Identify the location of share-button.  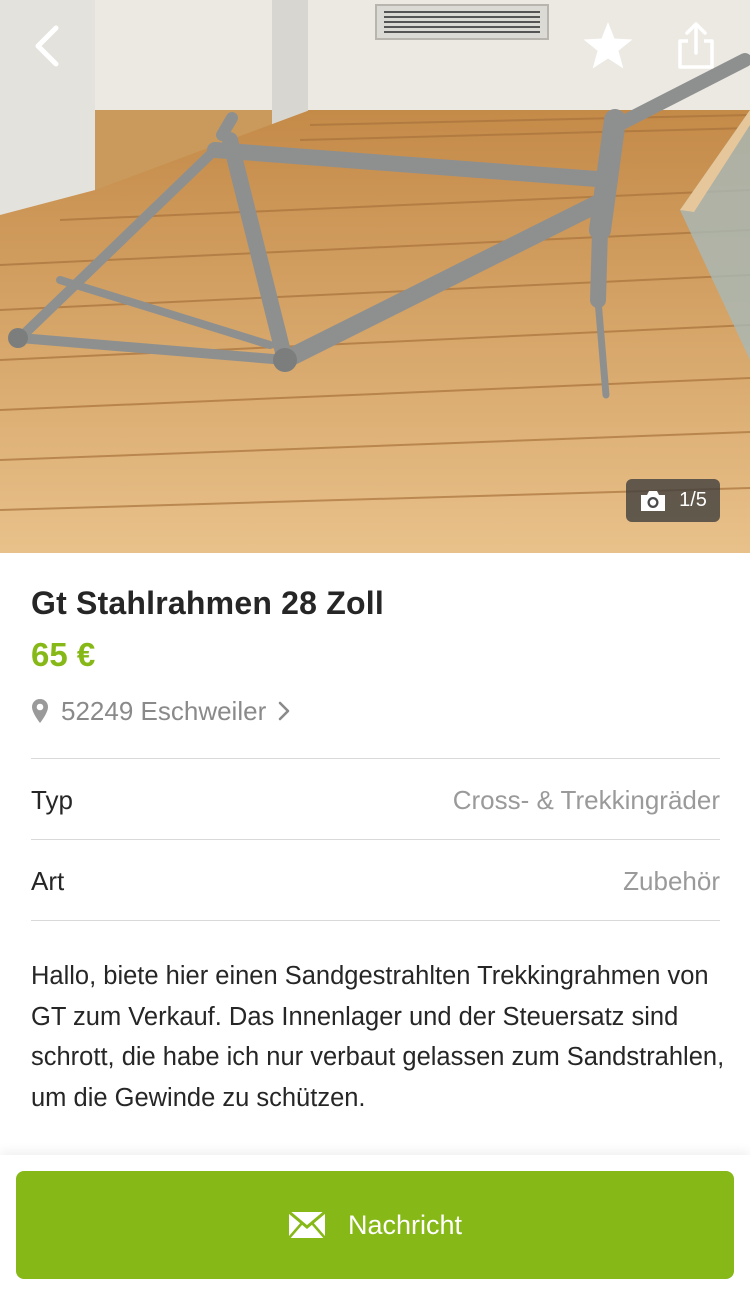
(696, 46).